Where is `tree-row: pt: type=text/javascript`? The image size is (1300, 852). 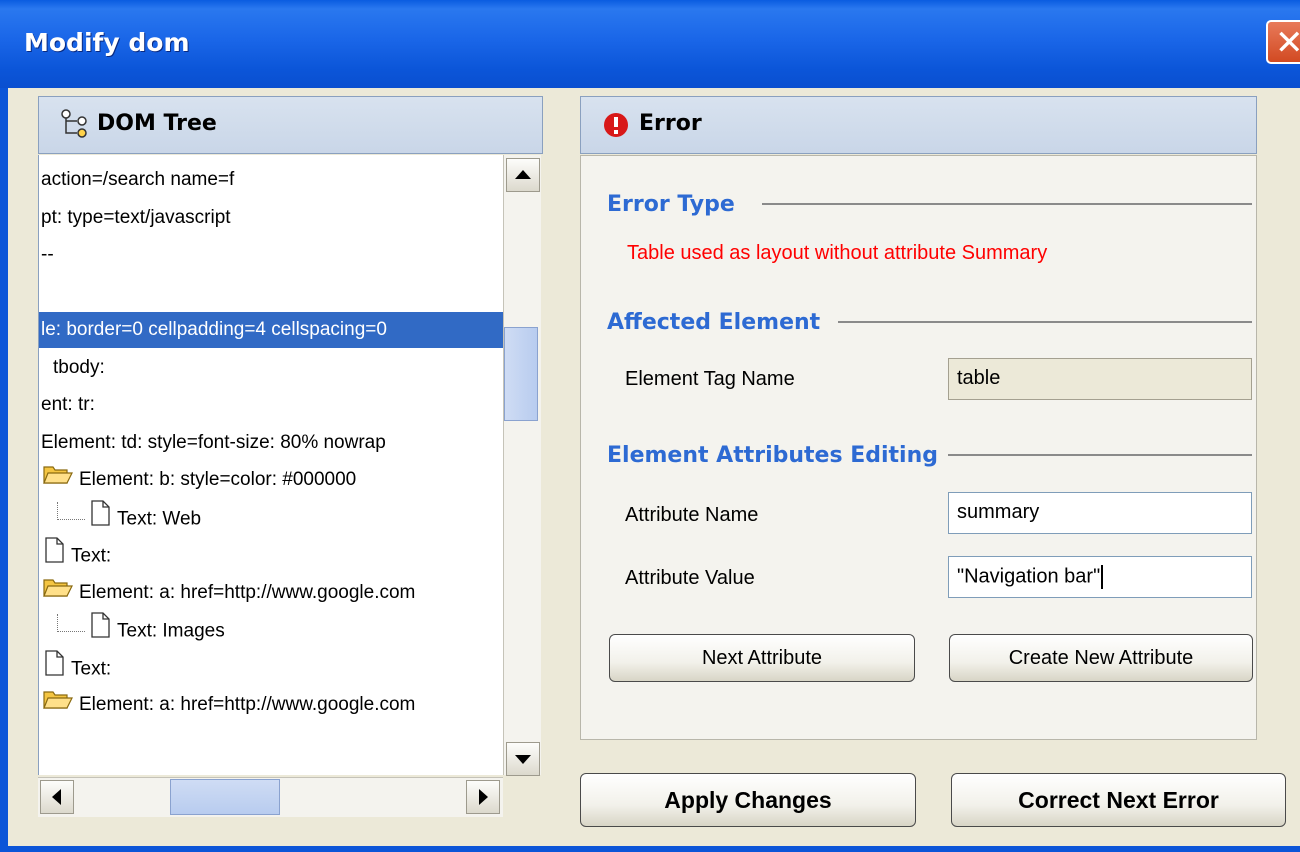 tree-row: pt: type=text/javascript is located at coordinates (136, 218).